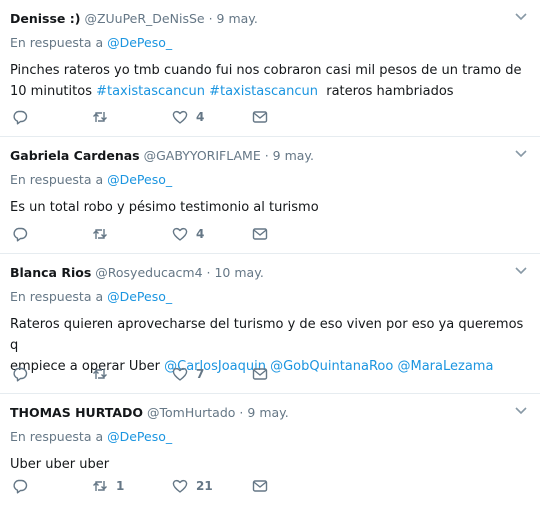 The image size is (540, 505). What do you see at coordinates (331, 366) in the screenshot?
I see `mention-link: @GobQuintanaRoo` at bounding box center [331, 366].